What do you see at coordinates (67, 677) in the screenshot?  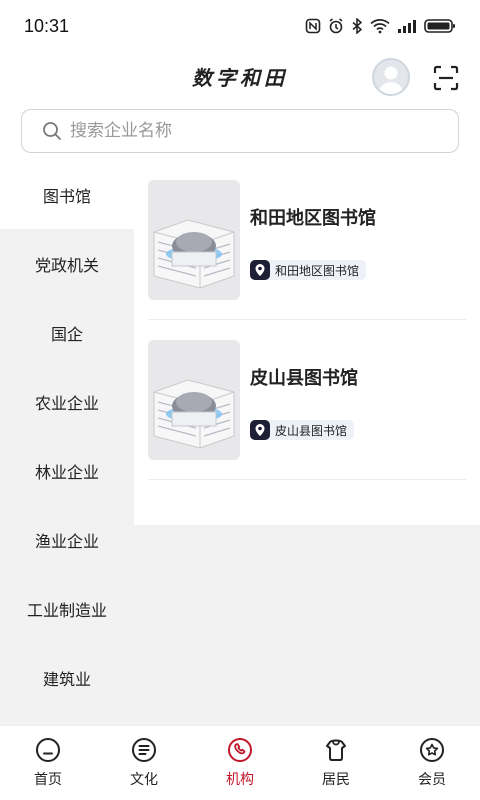 I see `sidebar-item-construction: 建筑业` at bounding box center [67, 677].